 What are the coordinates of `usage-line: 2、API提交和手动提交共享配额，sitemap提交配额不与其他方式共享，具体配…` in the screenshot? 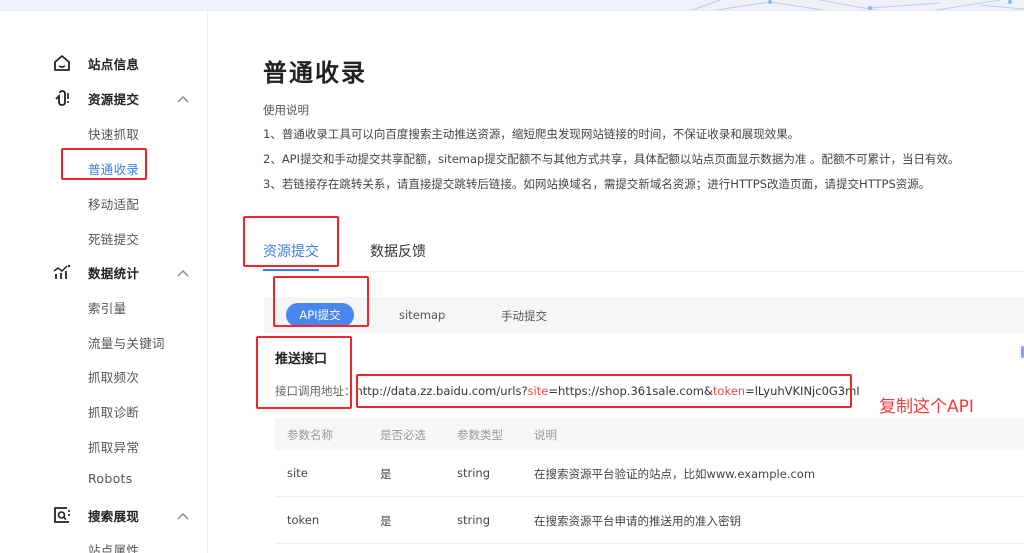 It's located at (611, 159).